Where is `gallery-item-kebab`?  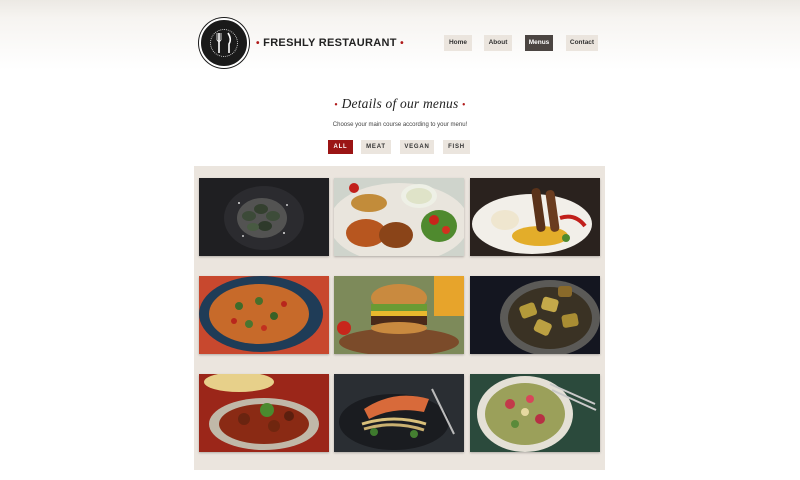
gallery-item-kebab is located at coordinates (535, 217).